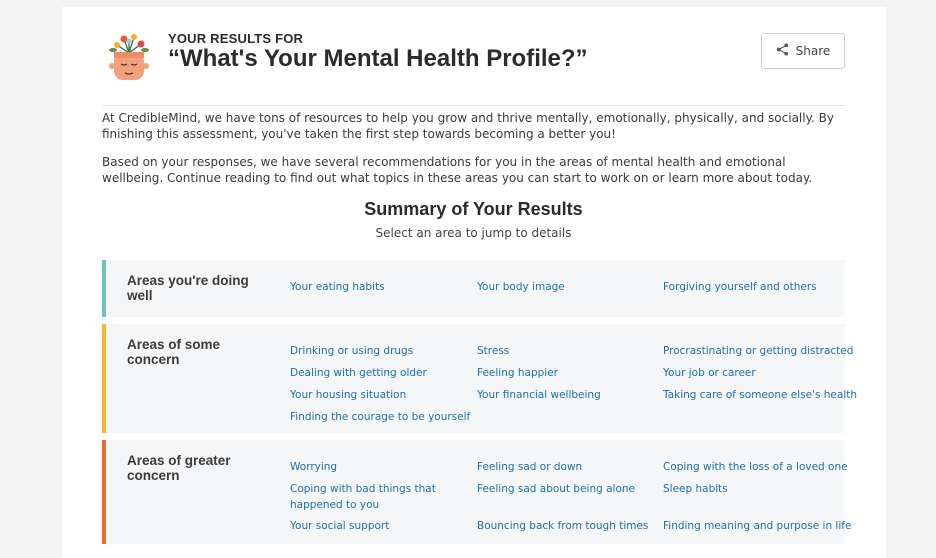 This screenshot has height=558, width=936. I want to click on area-link: Your social support, so click(339, 526).